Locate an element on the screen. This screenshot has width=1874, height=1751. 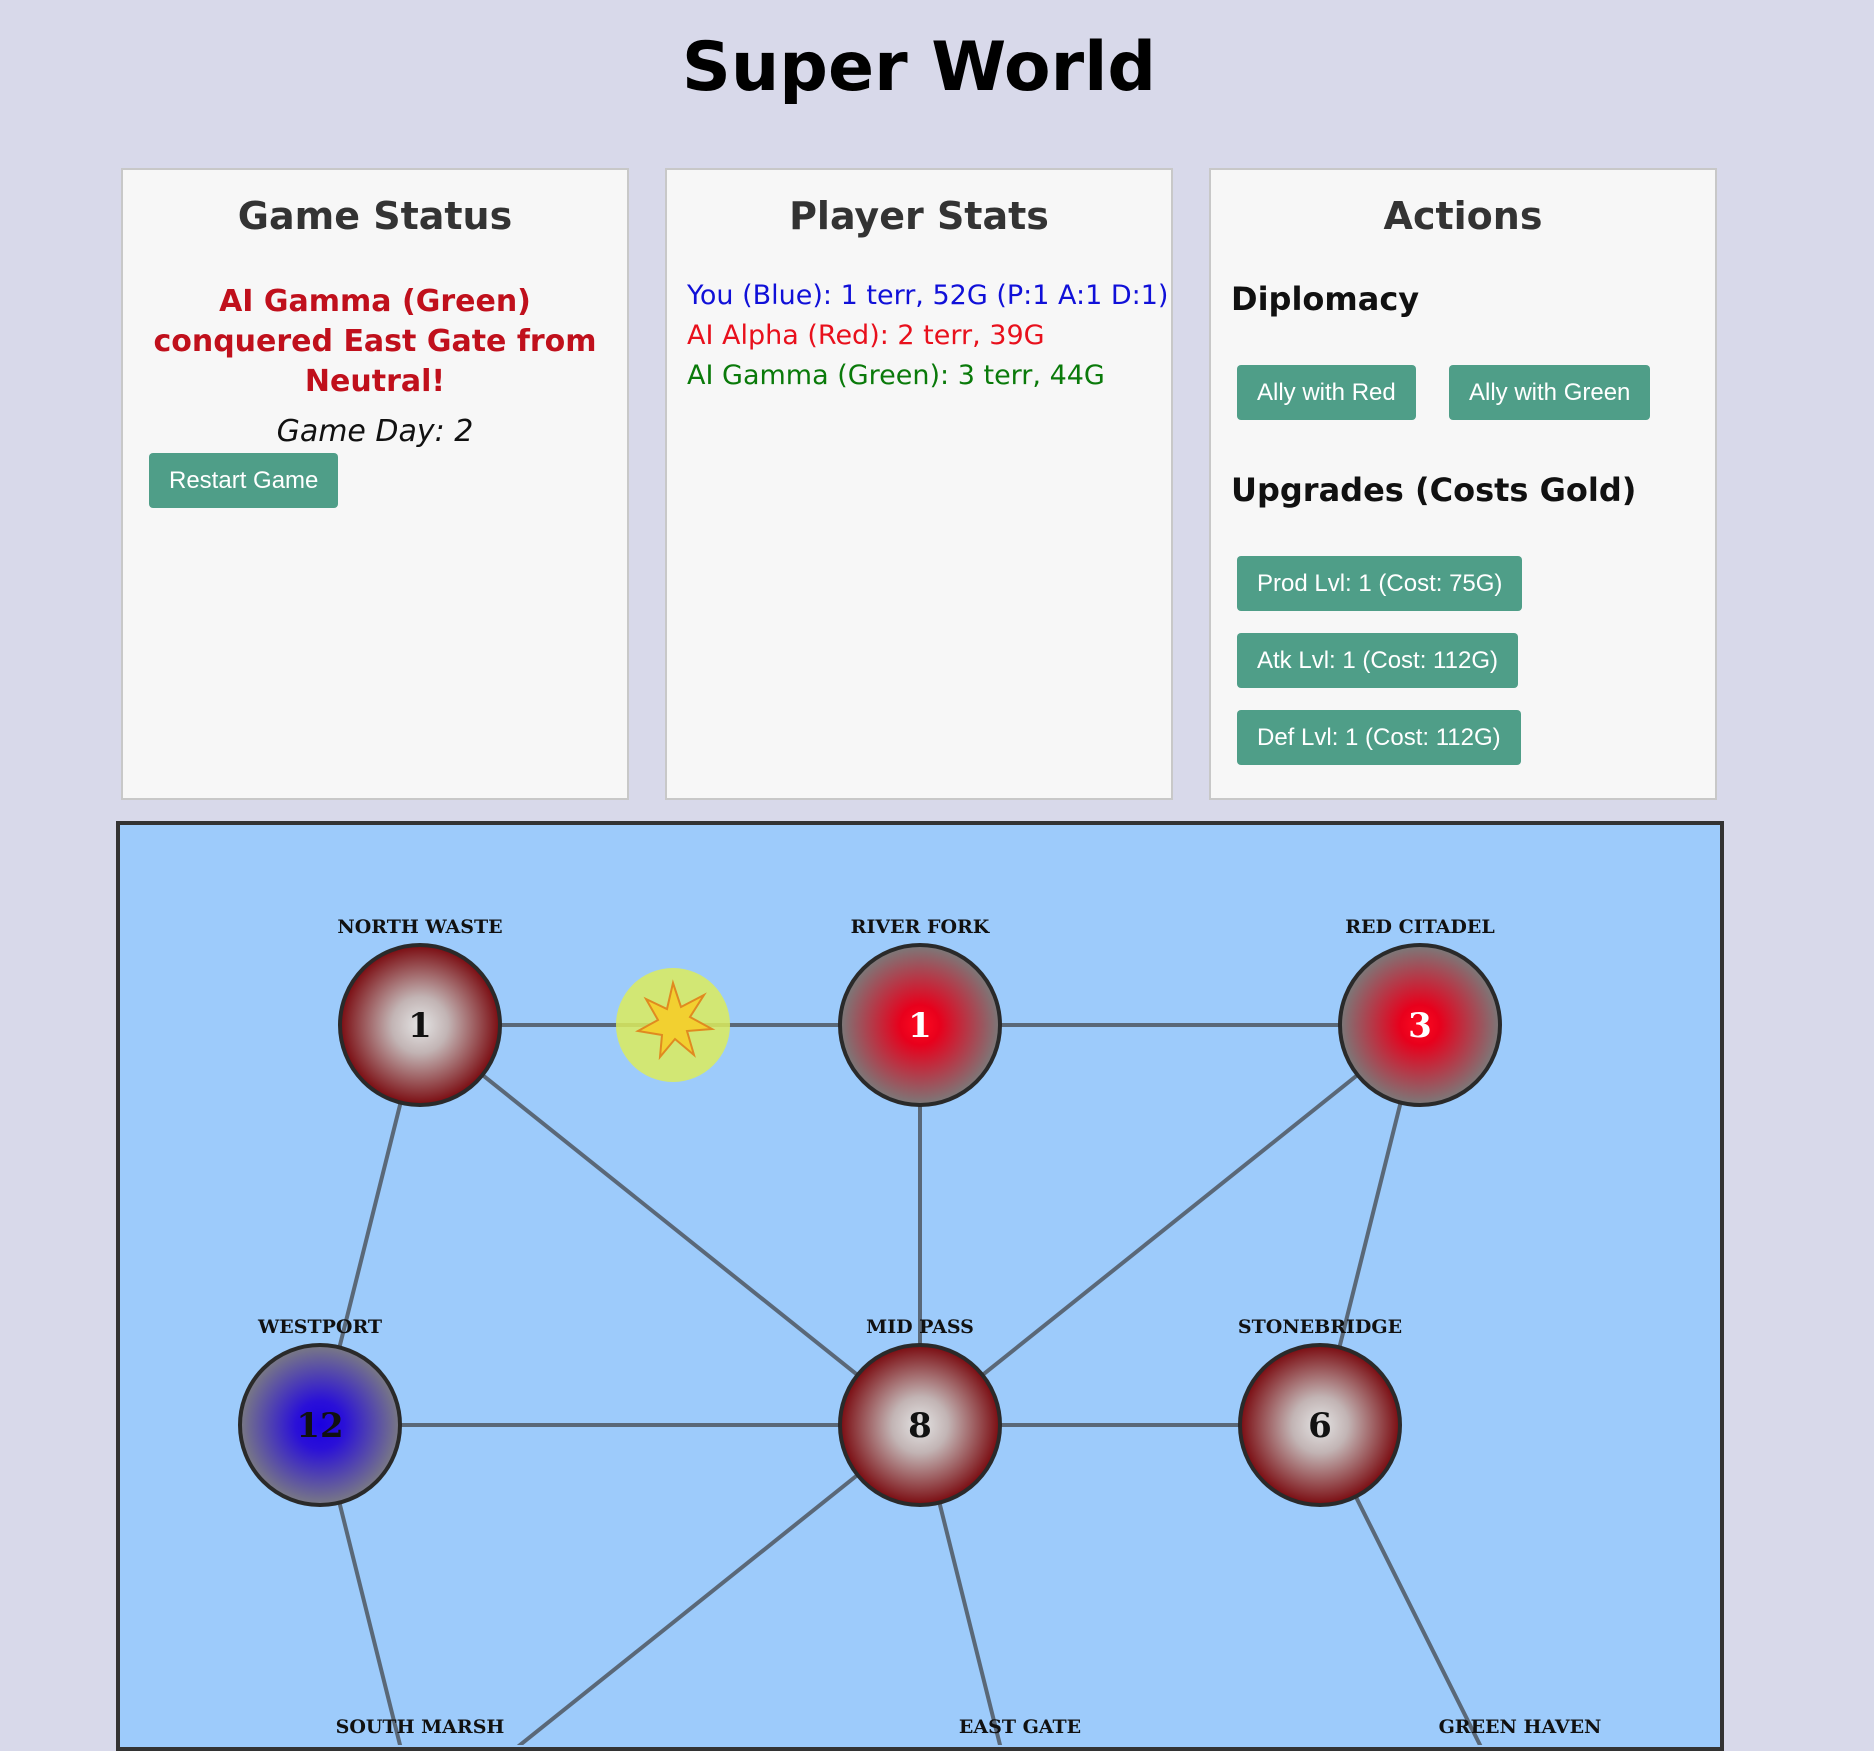
territory-label: MID PASS is located at coordinates (920, 1327).